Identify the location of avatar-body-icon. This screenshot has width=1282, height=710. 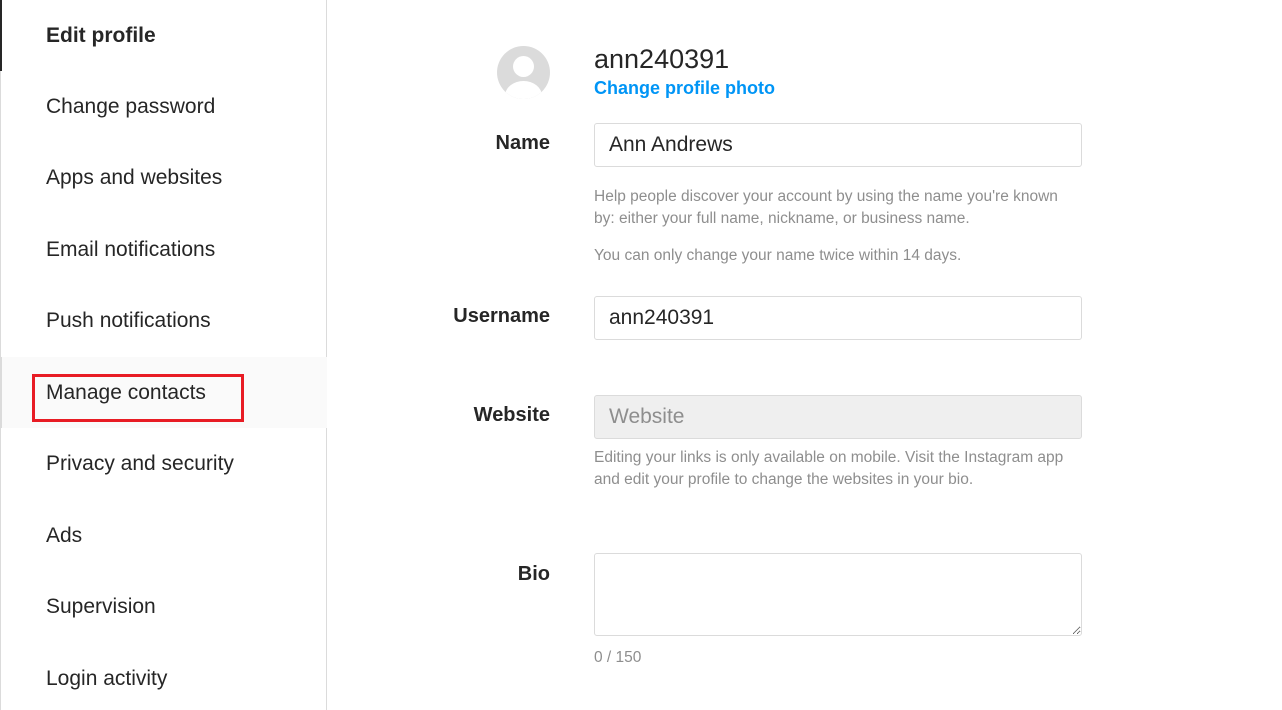
(523, 90).